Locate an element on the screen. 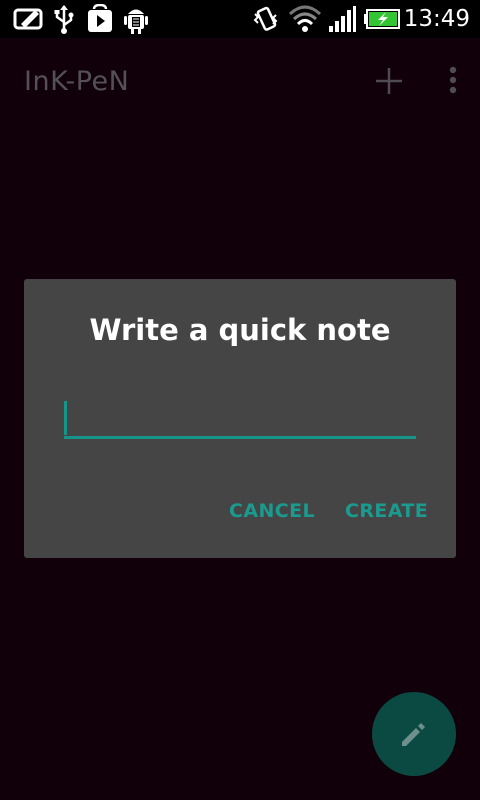  action-bar: InK-PeN is located at coordinates (240, 81).